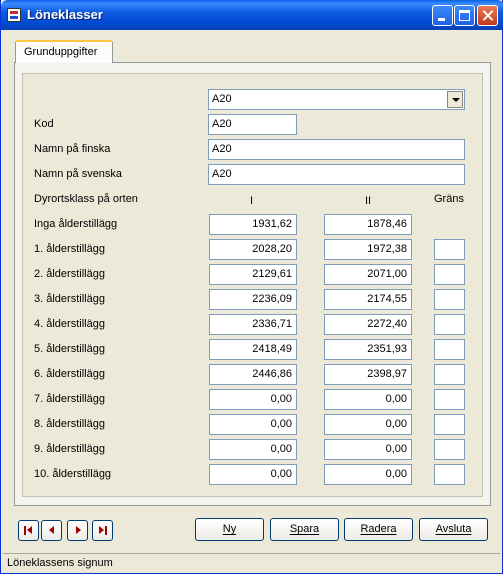 This screenshot has width=503, height=574. What do you see at coordinates (69, 249) in the screenshot?
I see `row-label: 1. ålderstillägg` at bounding box center [69, 249].